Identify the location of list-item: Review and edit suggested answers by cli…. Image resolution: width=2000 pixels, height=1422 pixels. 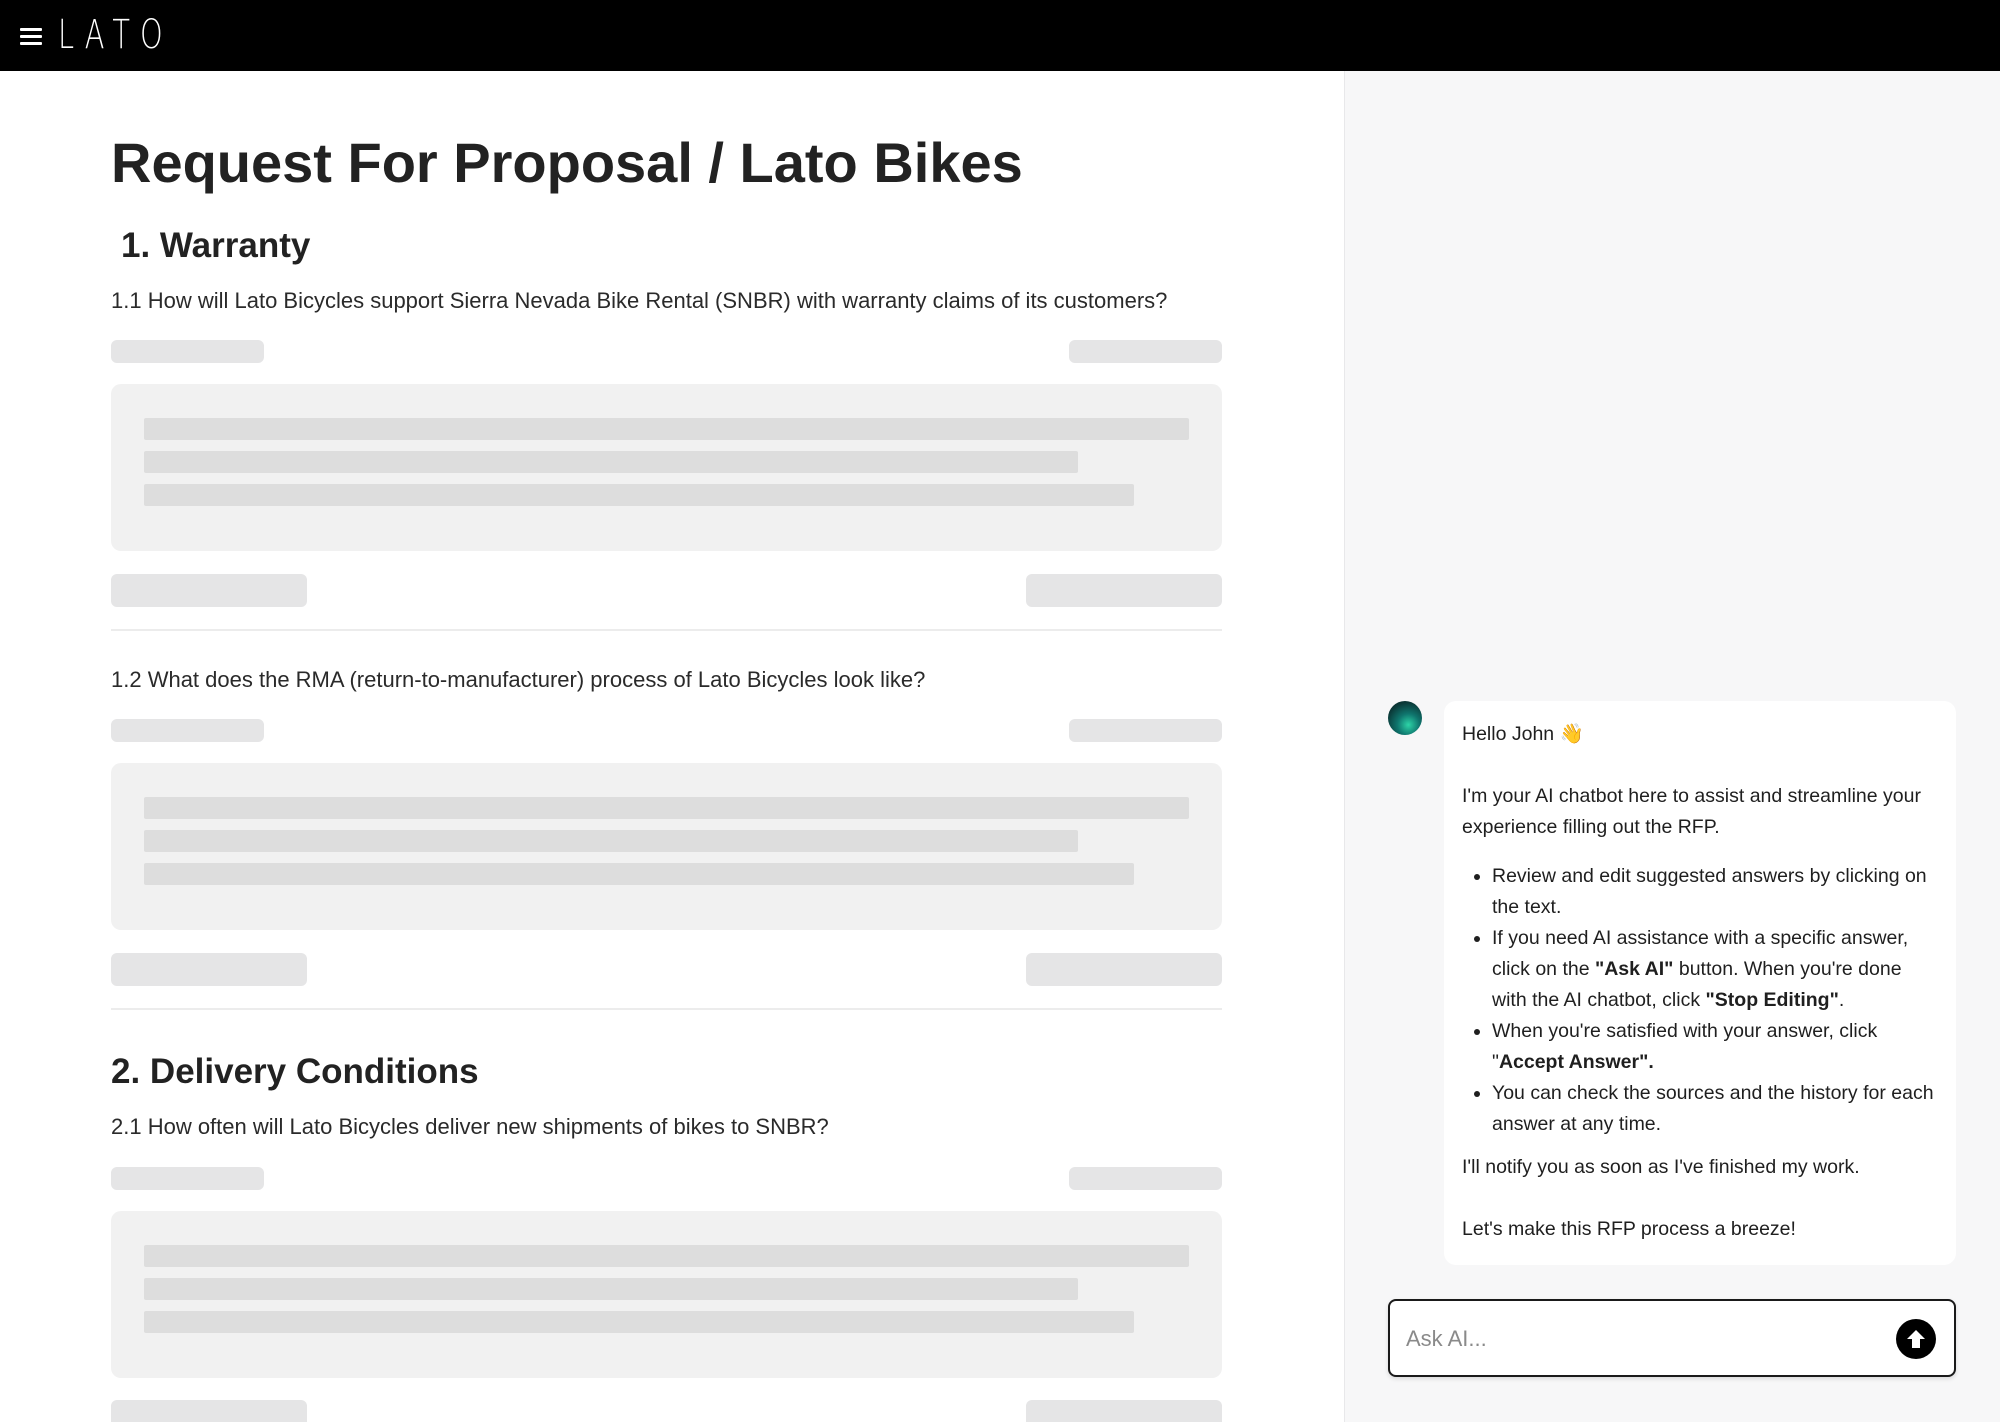
(1715, 892).